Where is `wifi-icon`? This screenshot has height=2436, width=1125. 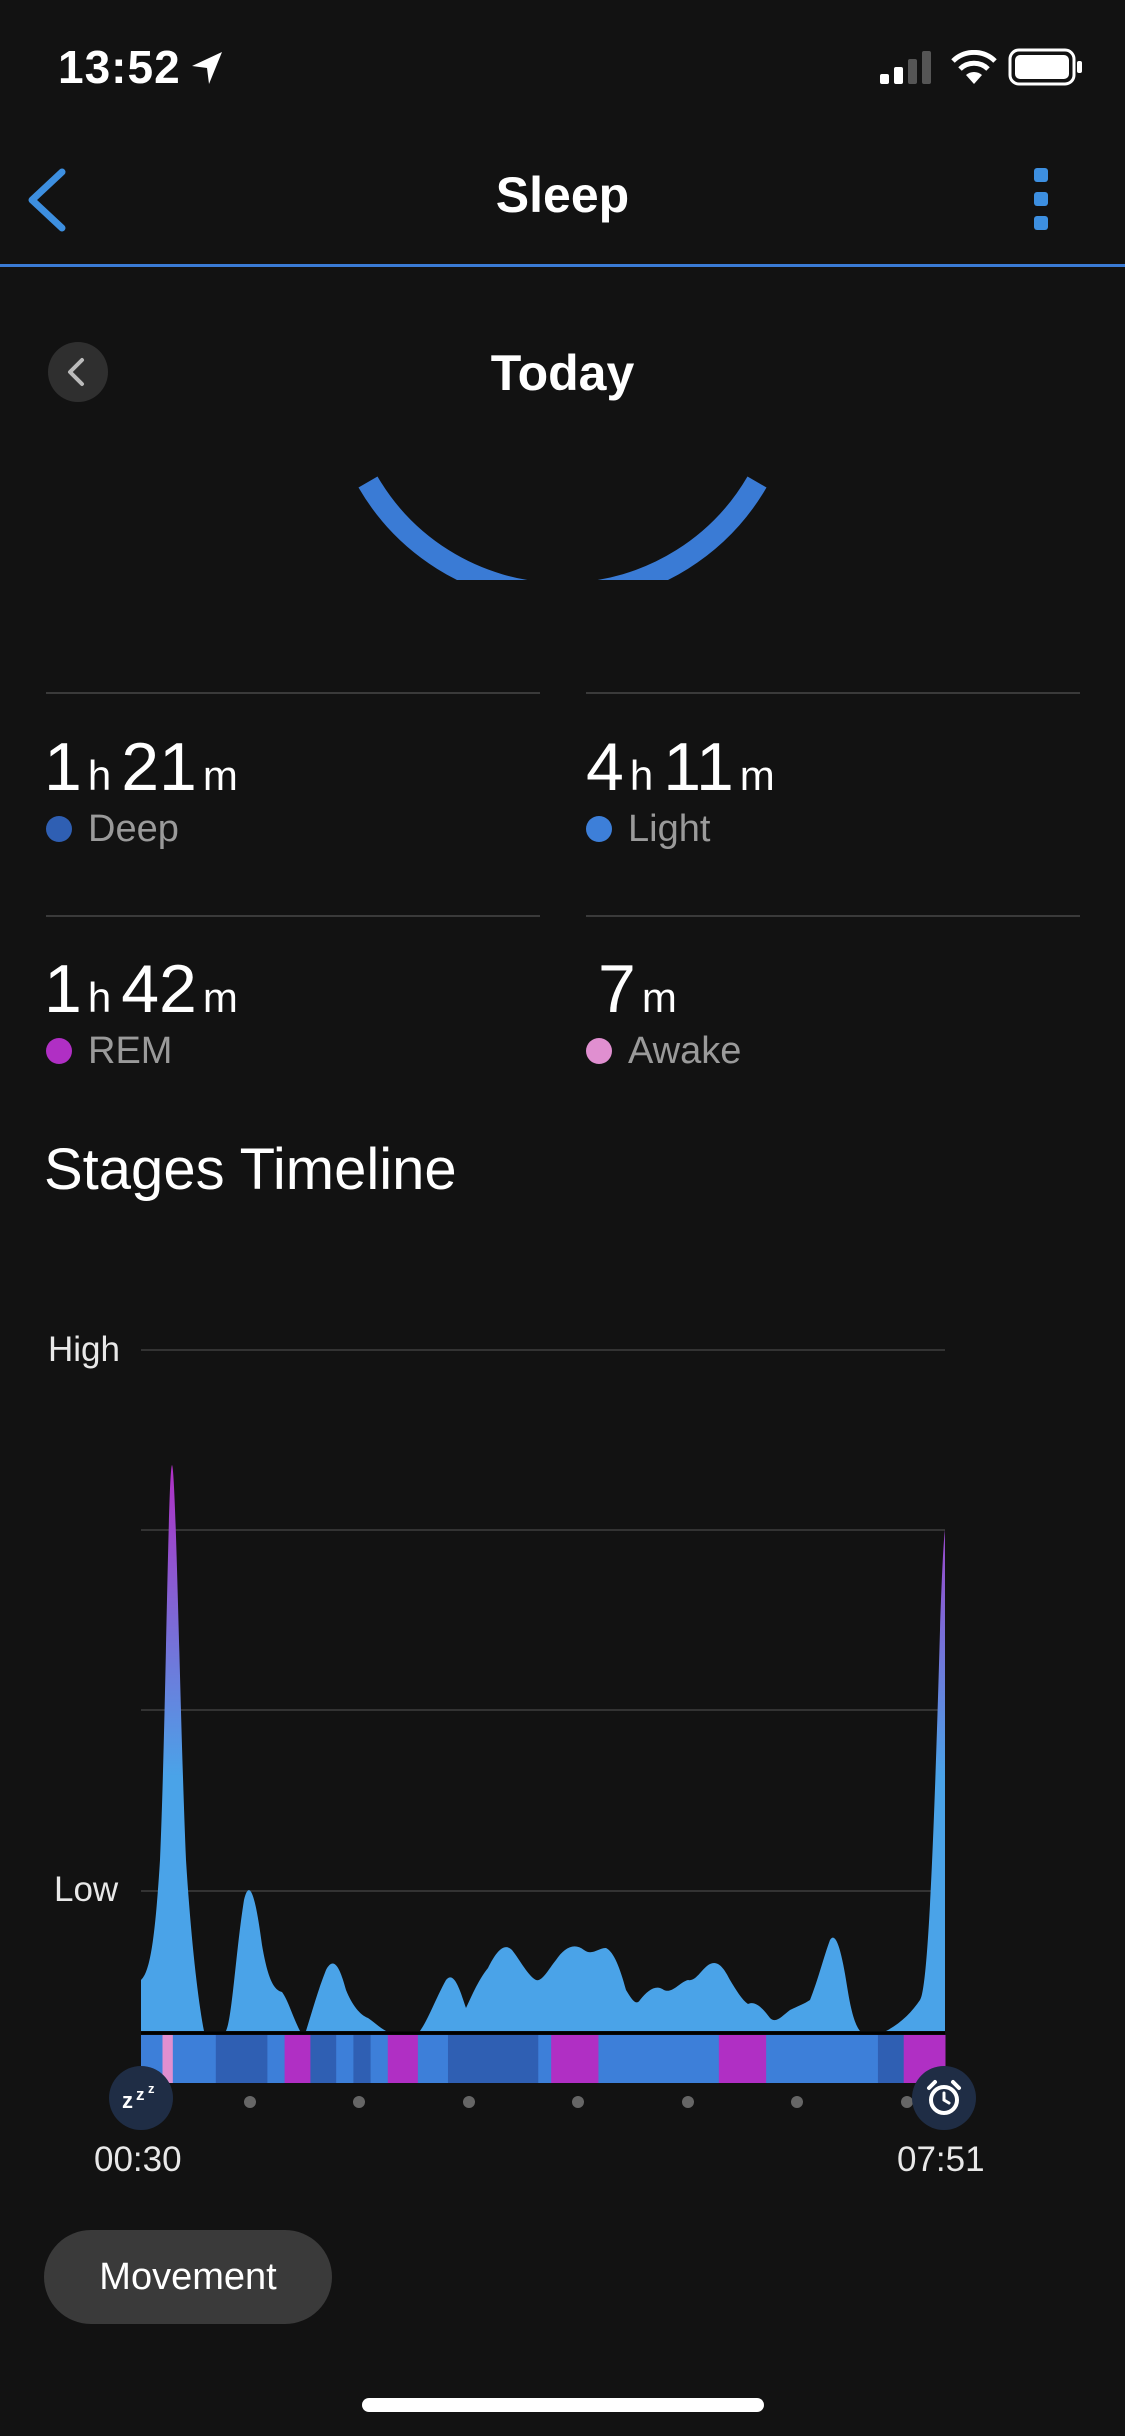 wifi-icon is located at coordinates (974, 67).